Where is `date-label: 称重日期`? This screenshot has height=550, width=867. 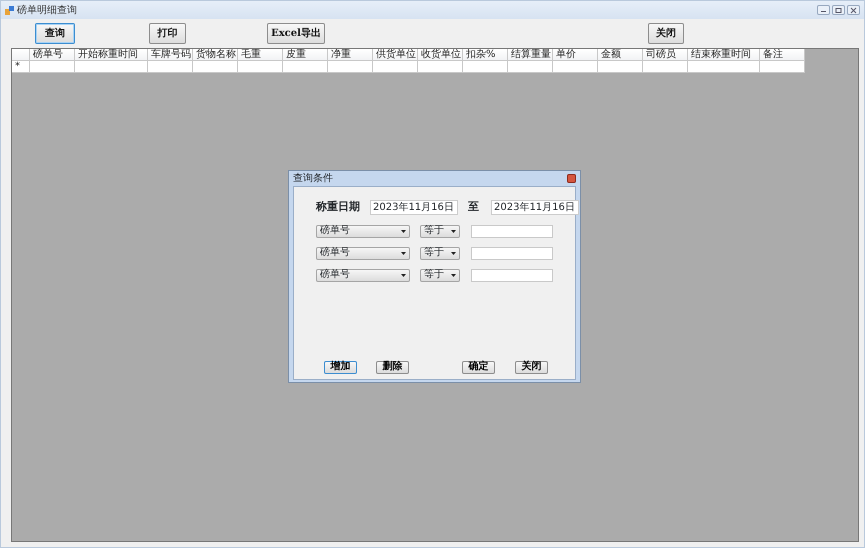
date-label: 称重日期 is located at coordinates (338, 206).